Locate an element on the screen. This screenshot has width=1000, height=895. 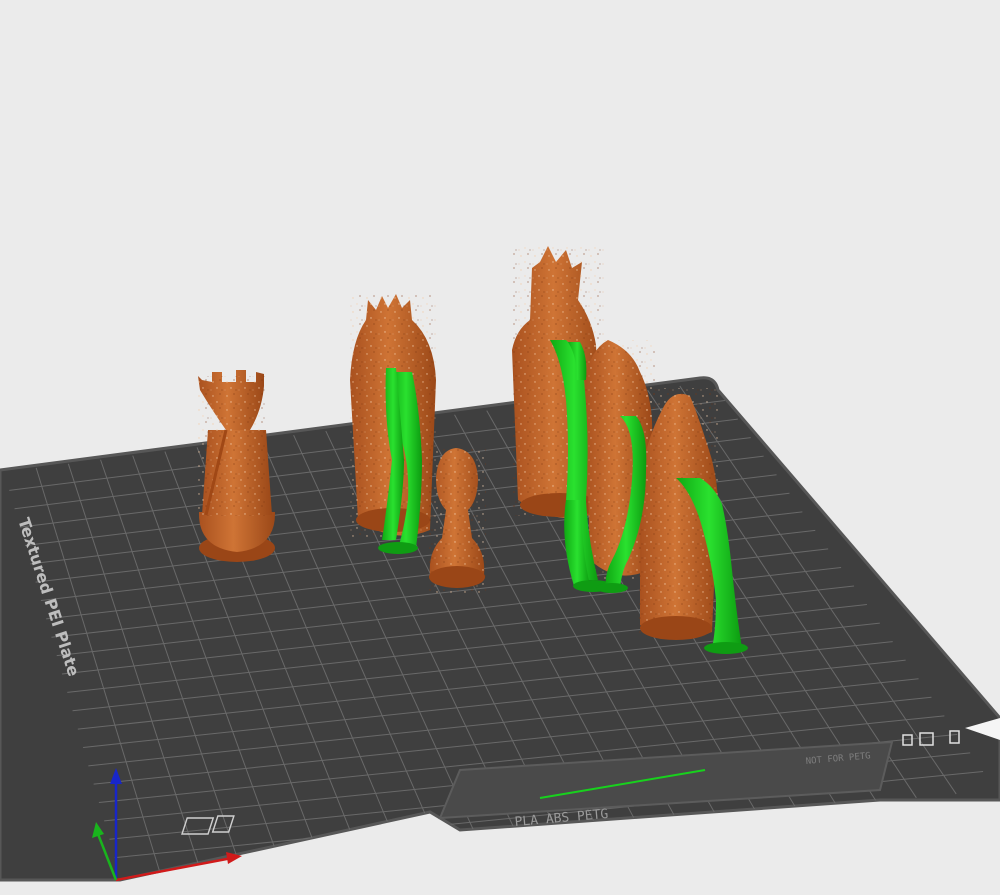
model-rook is located at coordinates (237, 466).